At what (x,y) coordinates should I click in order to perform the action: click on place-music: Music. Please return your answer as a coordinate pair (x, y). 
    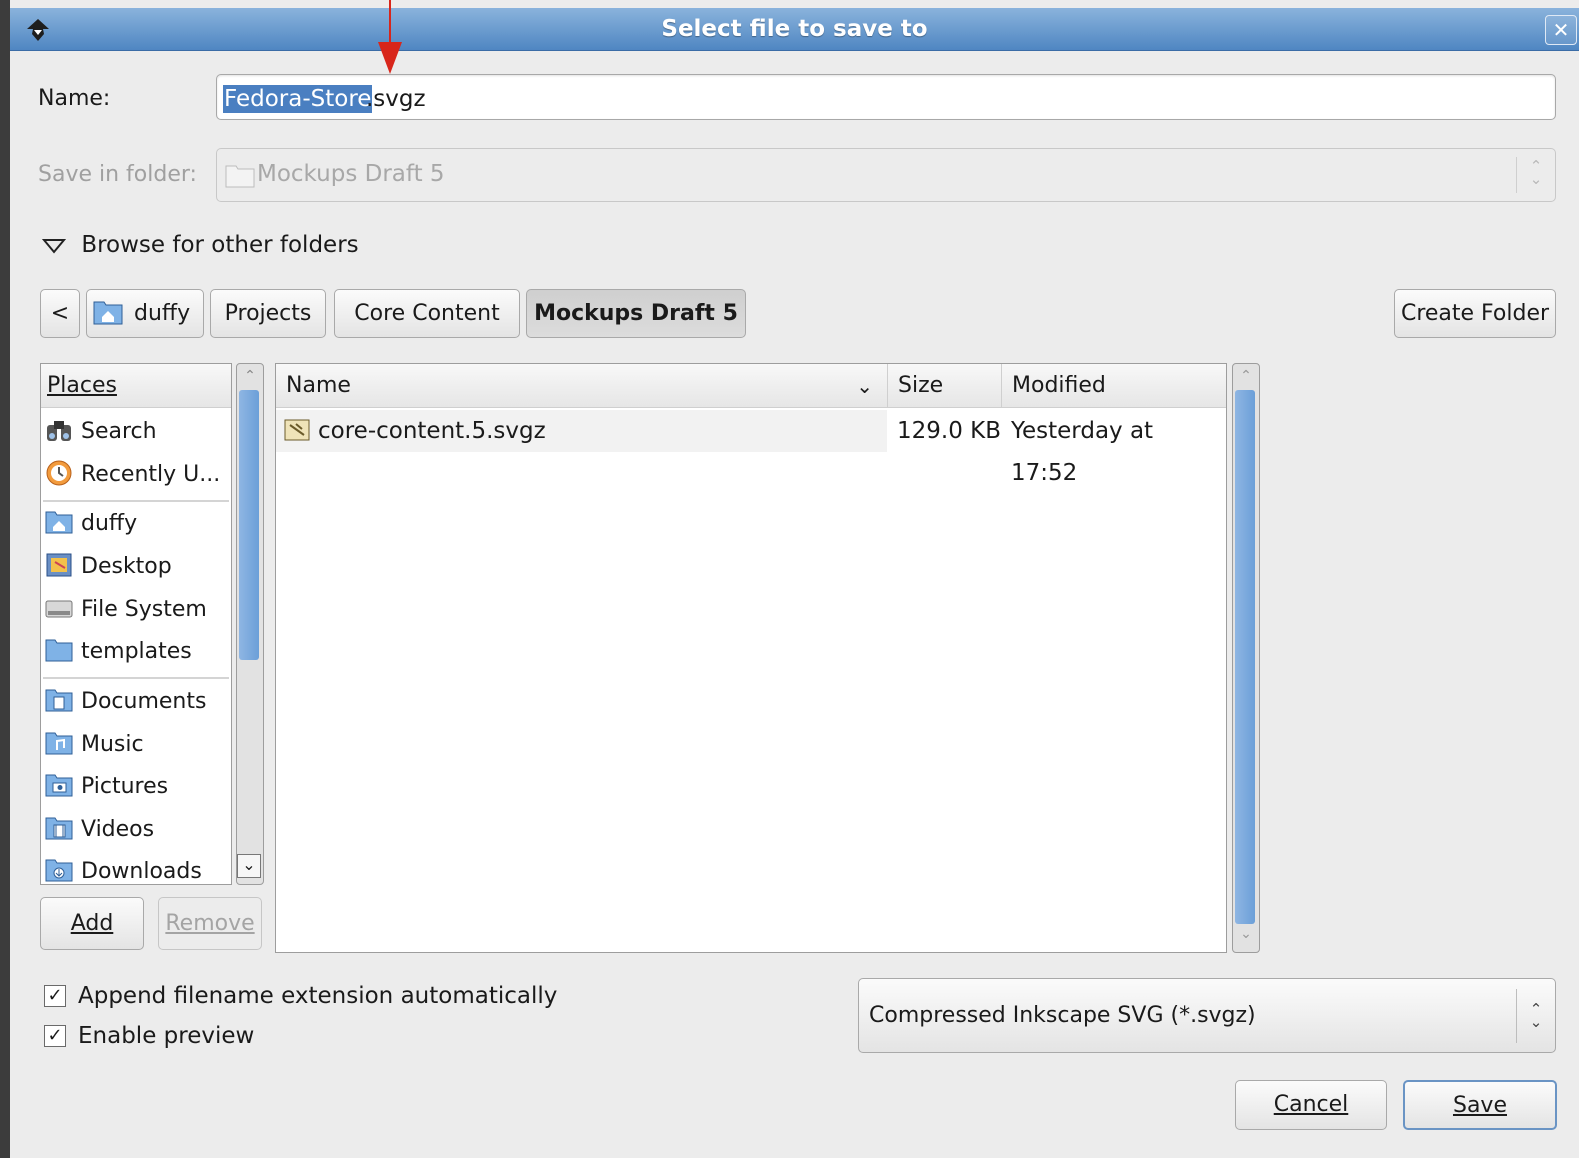
    Looking at the image, I should click on (94, 745).